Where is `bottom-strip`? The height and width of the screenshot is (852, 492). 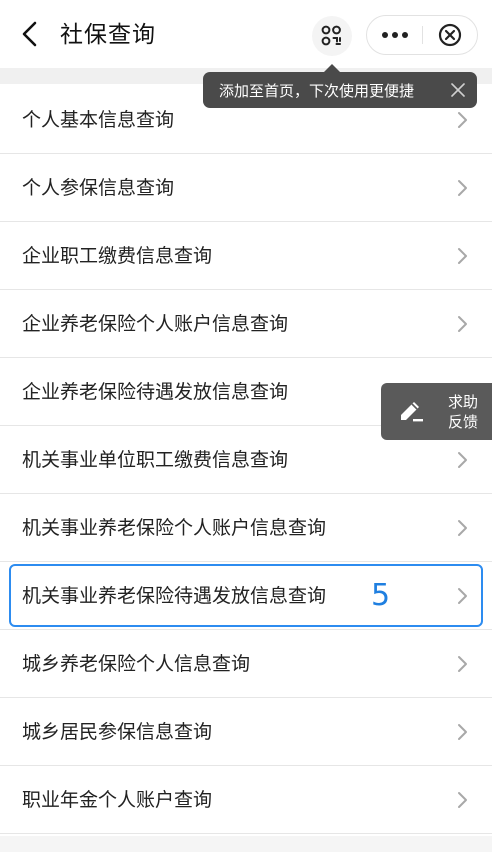 bottom-strip is located at coordinates (246, 844).